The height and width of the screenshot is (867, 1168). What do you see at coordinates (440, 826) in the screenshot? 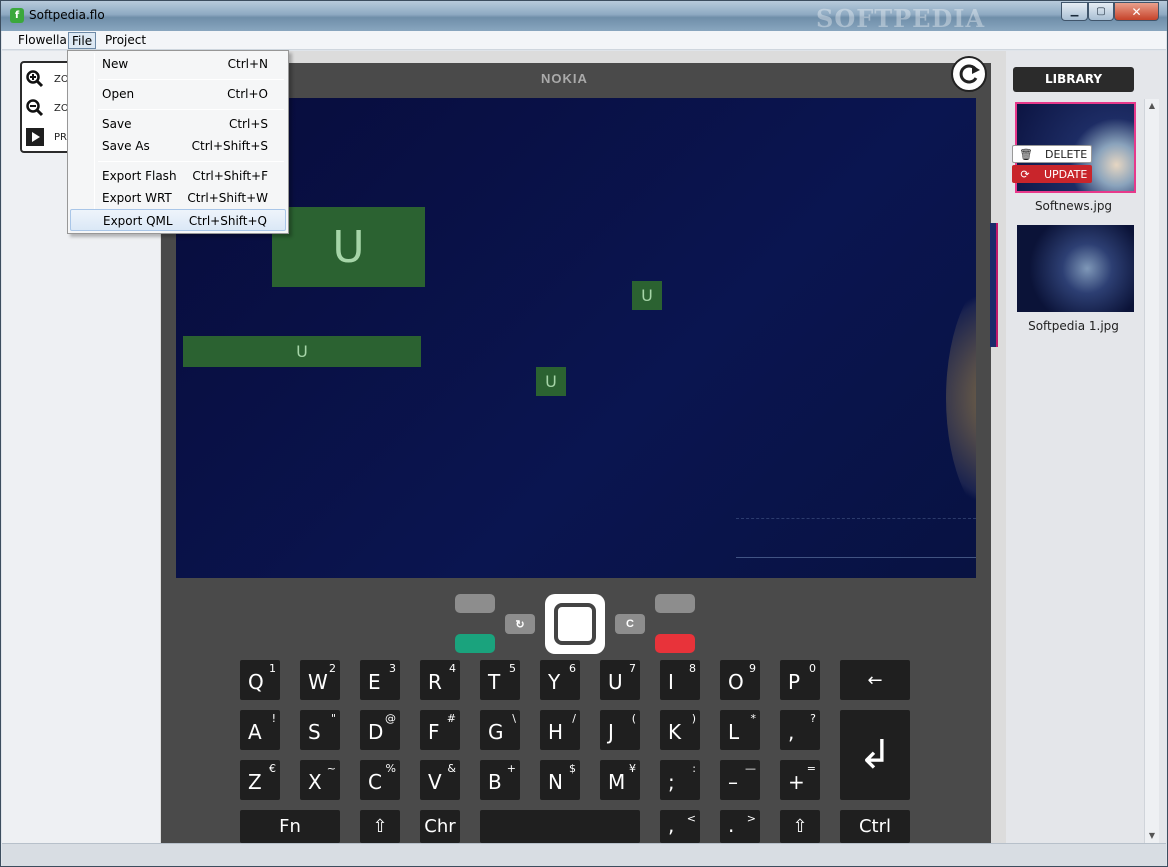
I see `key-chr: Chr` at bounding box center [440, 826].